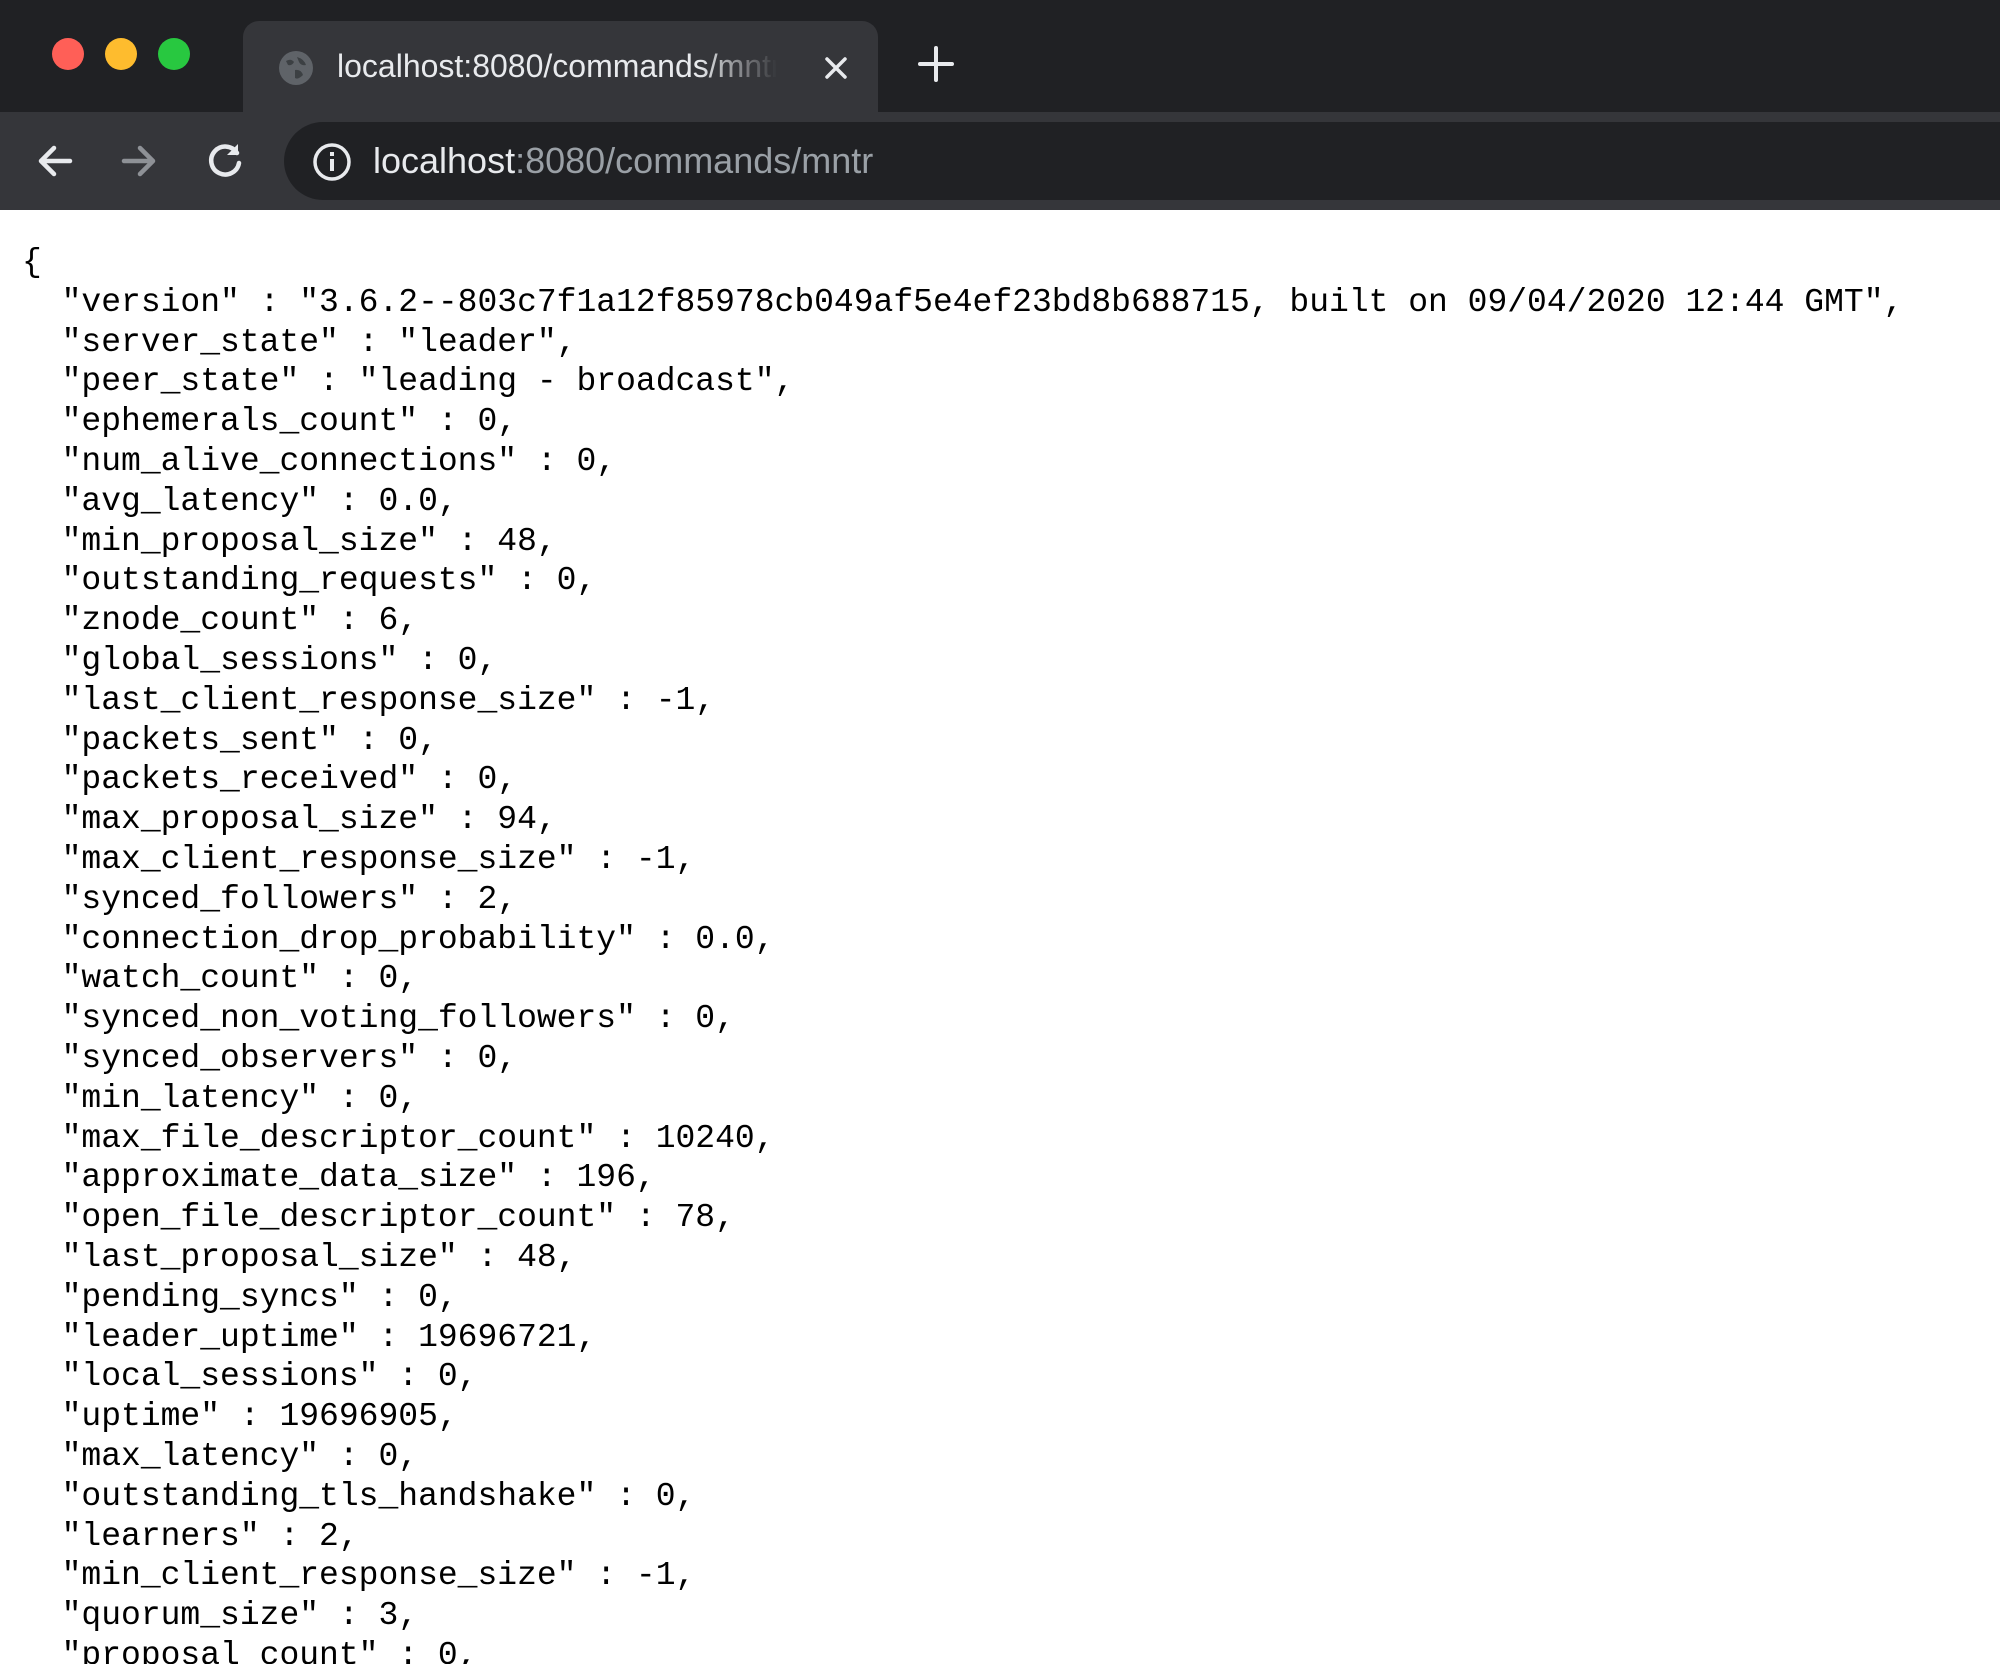  I want to click on json-line: "max_file_descriptor_count" : 10240,, so click(398, 1138).